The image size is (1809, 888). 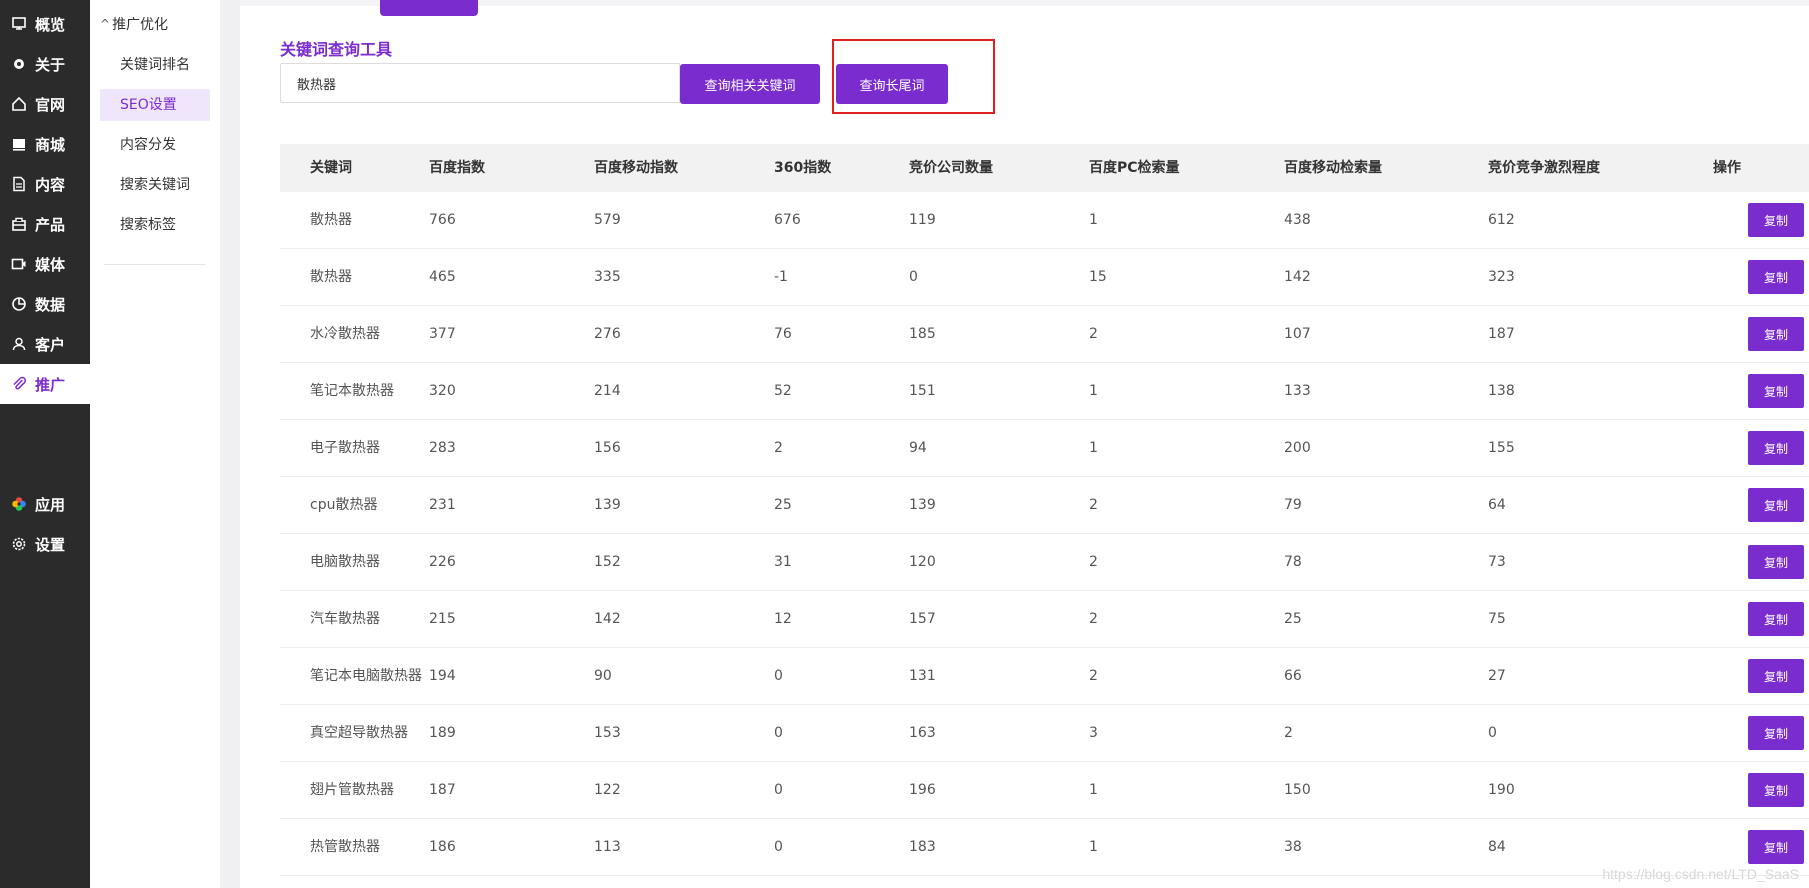 I want to click on table-row: 散热器 465 335 -1 0 15 142 323 复制, so click(x=1044, y=277).